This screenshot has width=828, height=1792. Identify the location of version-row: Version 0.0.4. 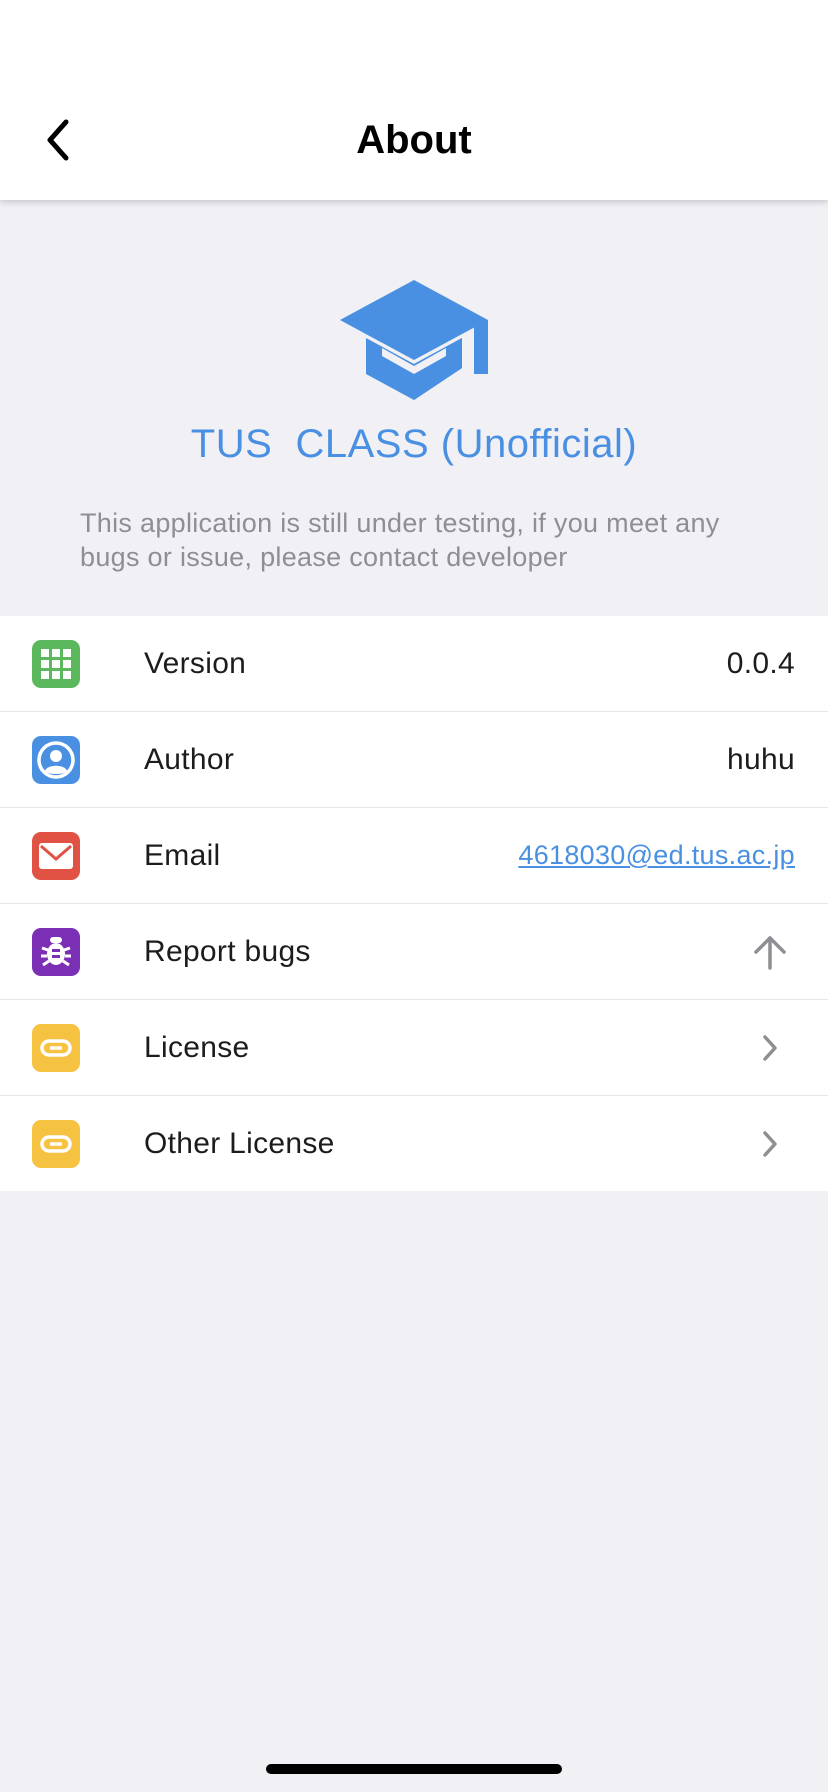
(414, 664).